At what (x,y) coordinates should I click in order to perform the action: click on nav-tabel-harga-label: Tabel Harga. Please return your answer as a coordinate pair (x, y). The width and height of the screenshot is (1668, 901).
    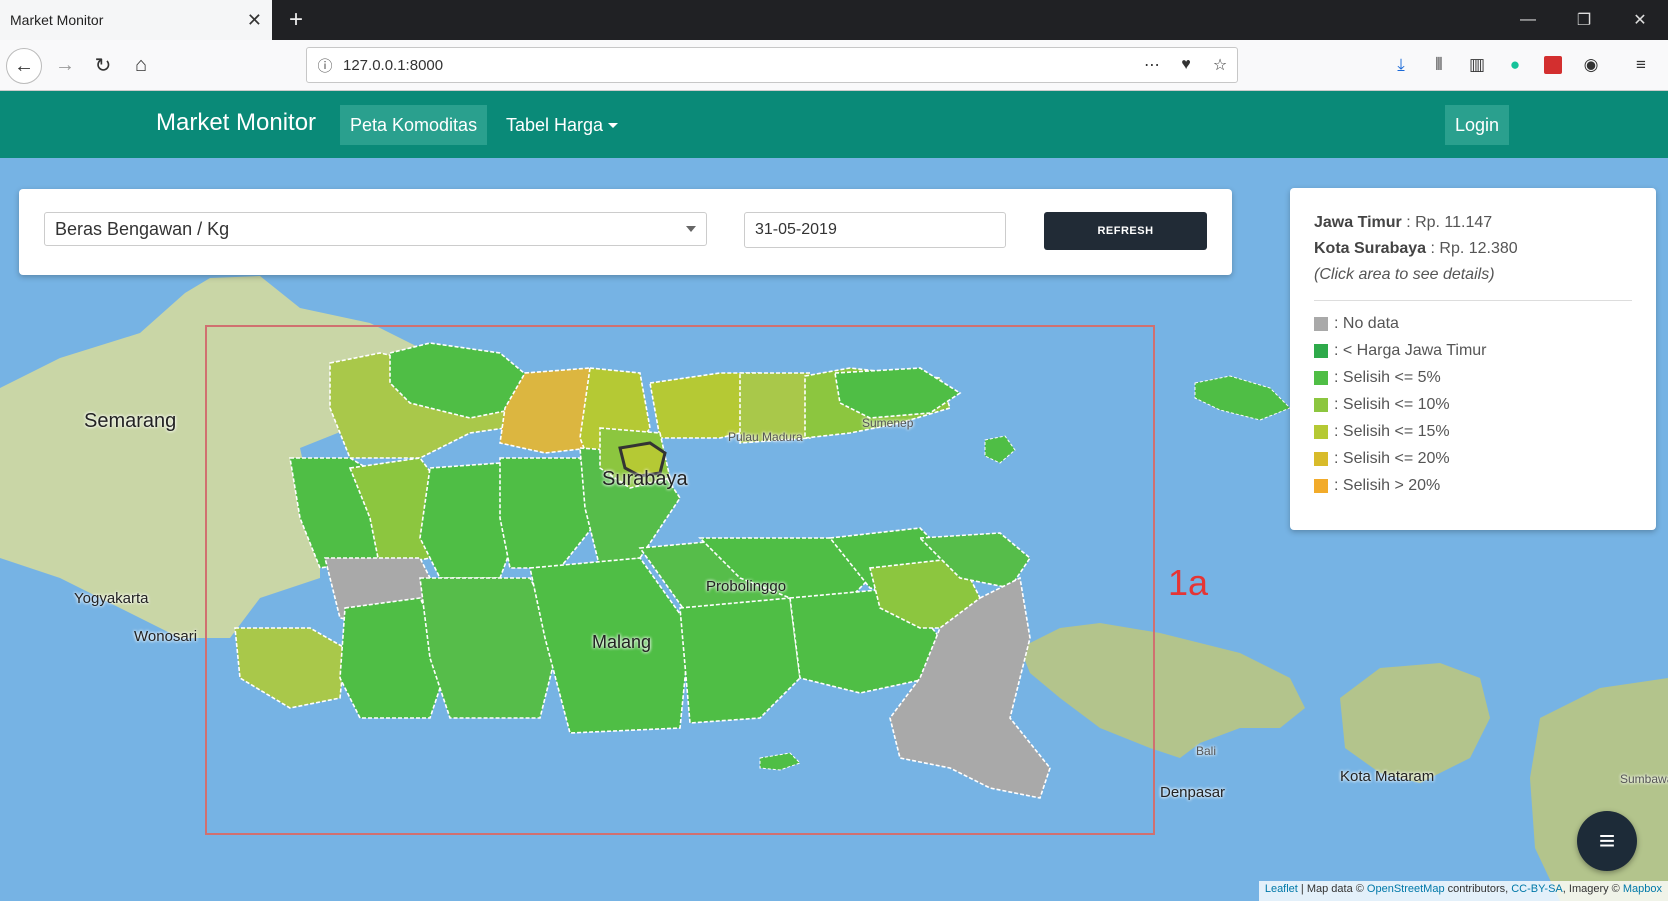
    Looking at the image, I should click on (555, 124).